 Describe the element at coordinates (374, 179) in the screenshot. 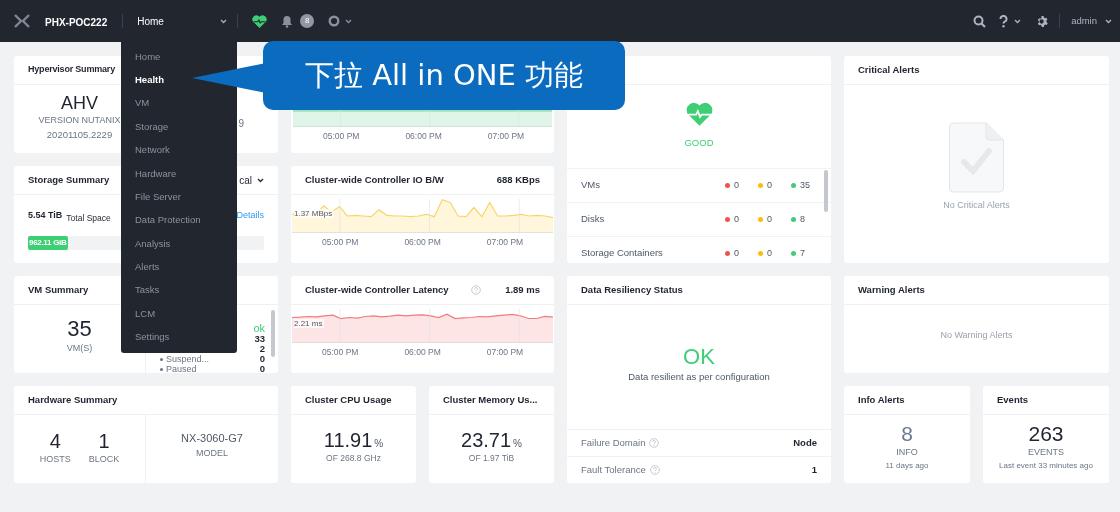

I see `card-title: Cluster-wide Controller IO B/W` at that location.